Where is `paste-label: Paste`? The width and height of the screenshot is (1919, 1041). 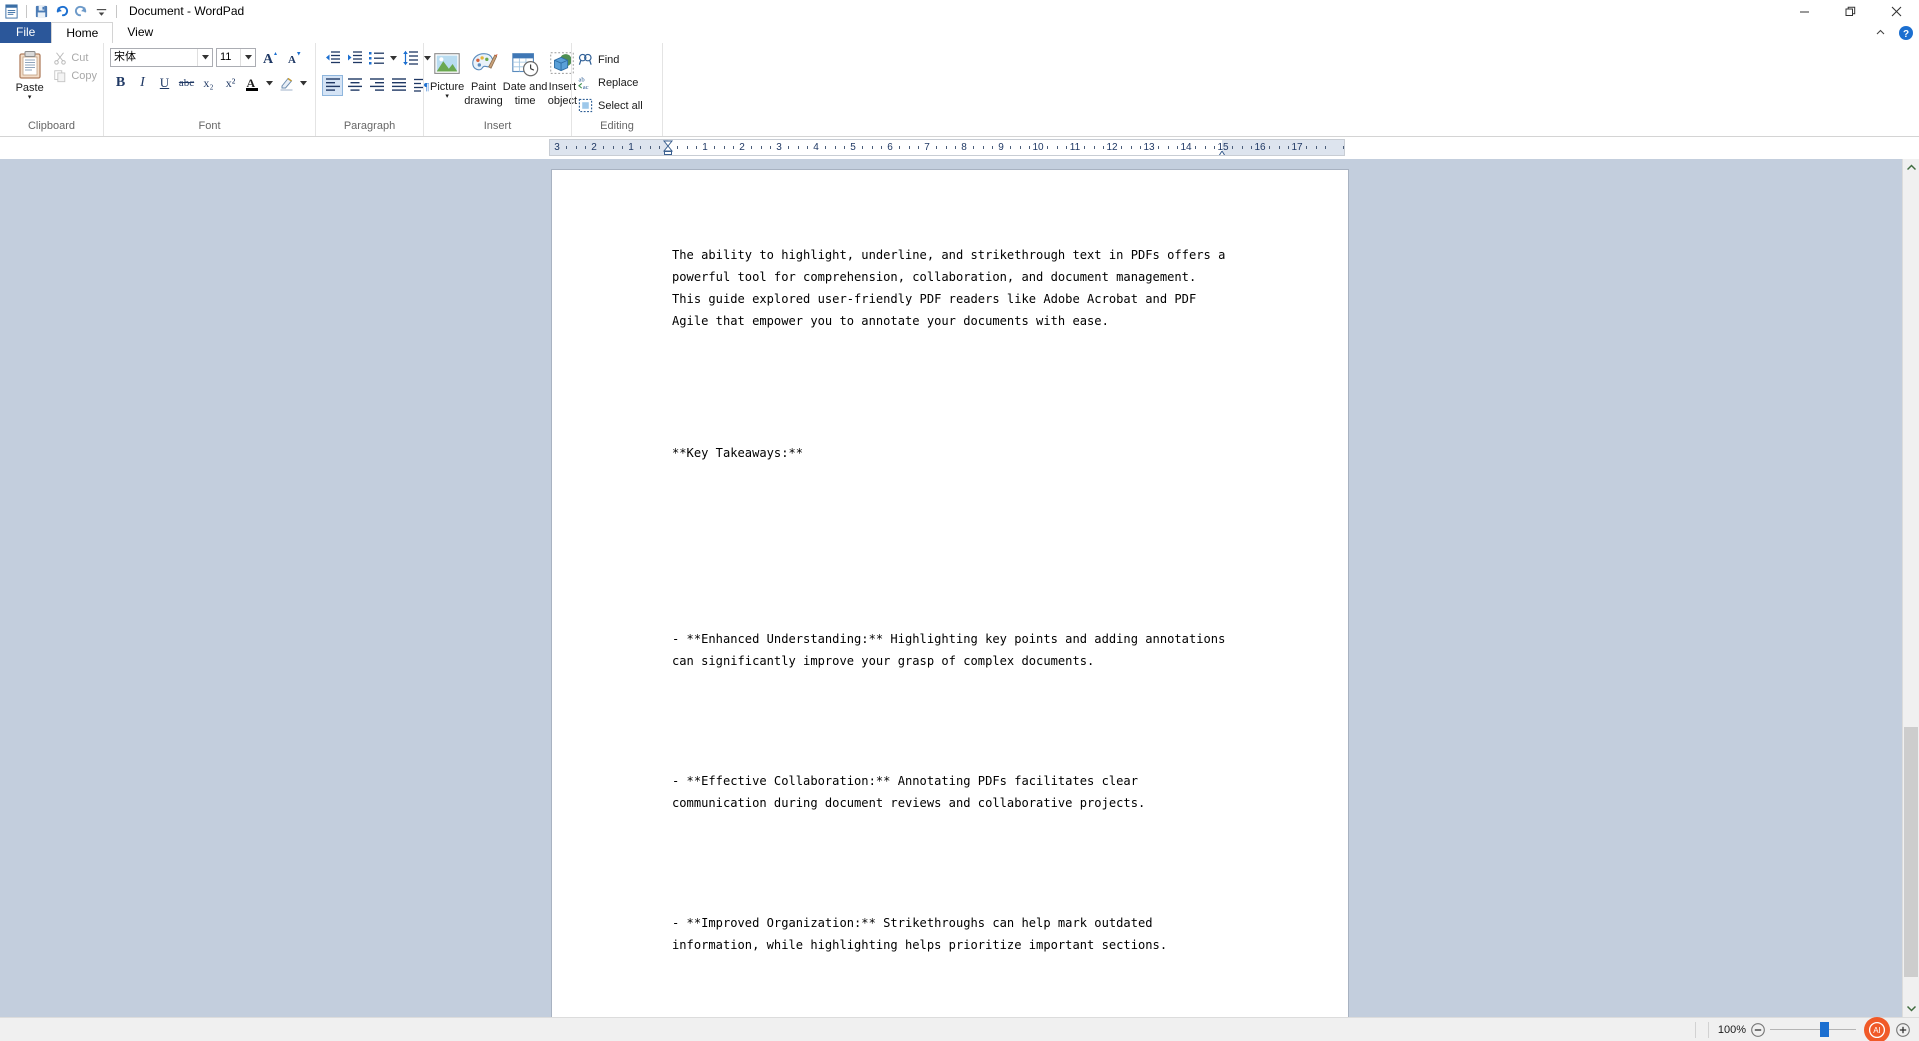 paste-label: Paste is located at coordinates (29, 88).